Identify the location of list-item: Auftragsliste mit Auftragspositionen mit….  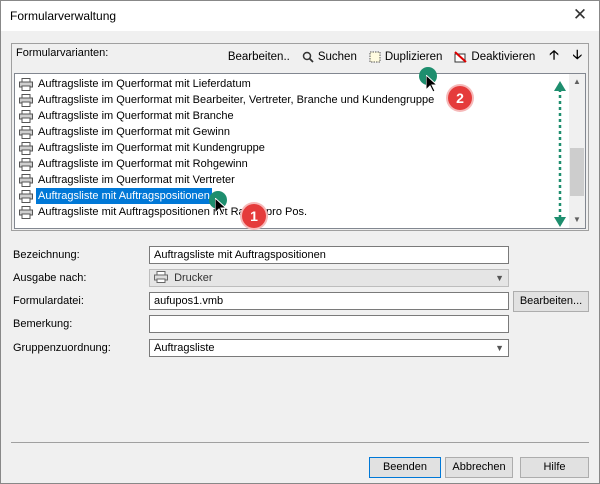
(293, 212).